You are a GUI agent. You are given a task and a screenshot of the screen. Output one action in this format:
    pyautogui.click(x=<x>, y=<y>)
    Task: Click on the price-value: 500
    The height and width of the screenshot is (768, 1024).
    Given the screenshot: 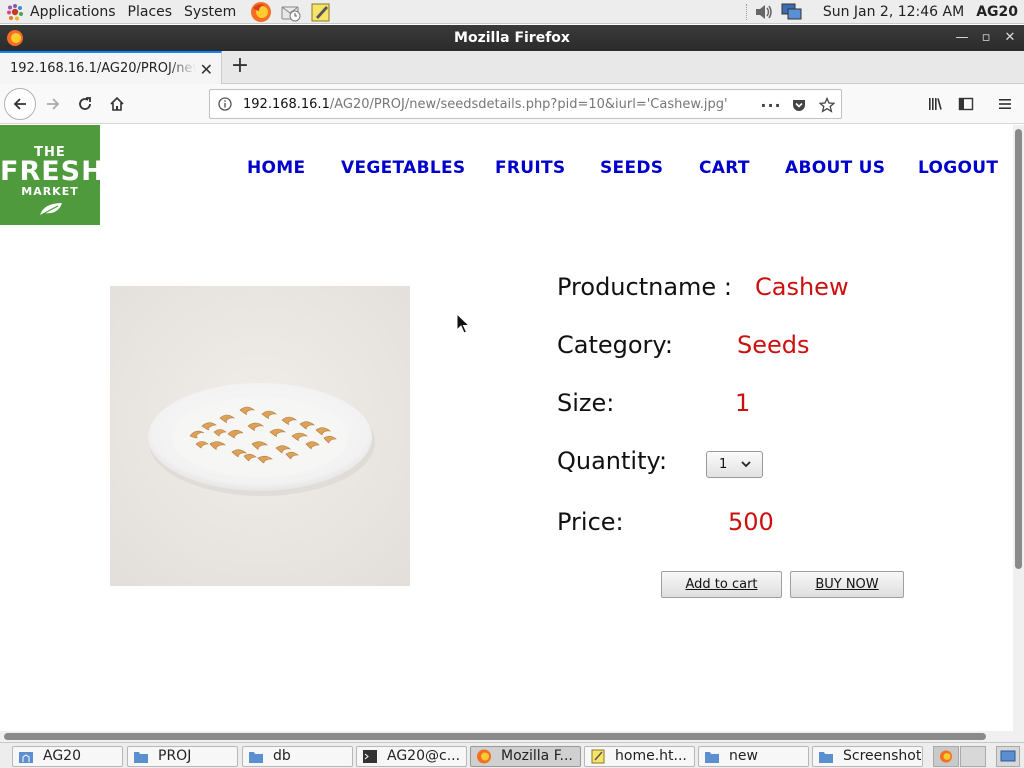 What is the action you would take?
    pyautogui.click(x=751, y=522)
    